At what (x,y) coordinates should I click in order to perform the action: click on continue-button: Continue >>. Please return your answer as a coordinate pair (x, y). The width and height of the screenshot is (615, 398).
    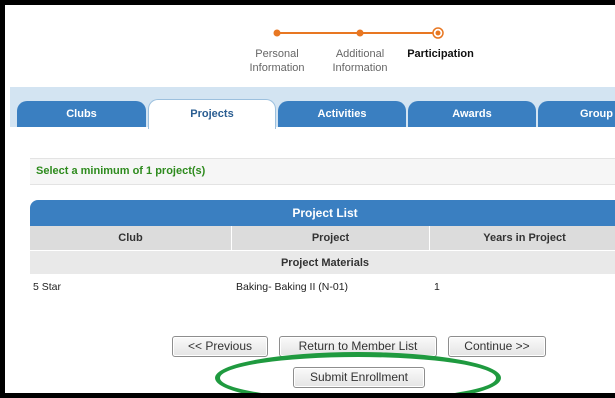
    Looking at the image, I should click on (497, 346).